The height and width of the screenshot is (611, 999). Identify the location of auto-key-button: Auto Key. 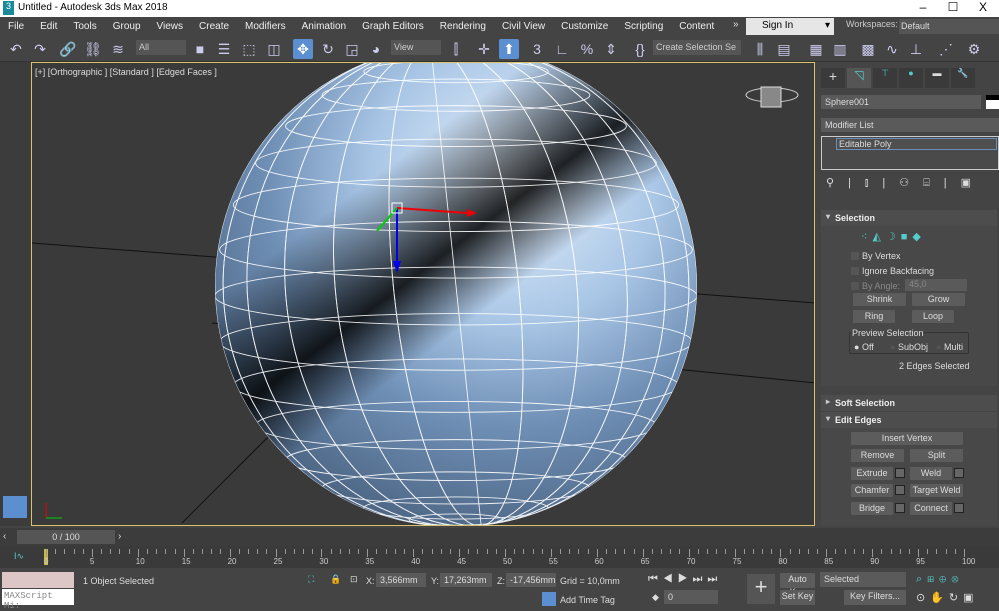
(797, 585).